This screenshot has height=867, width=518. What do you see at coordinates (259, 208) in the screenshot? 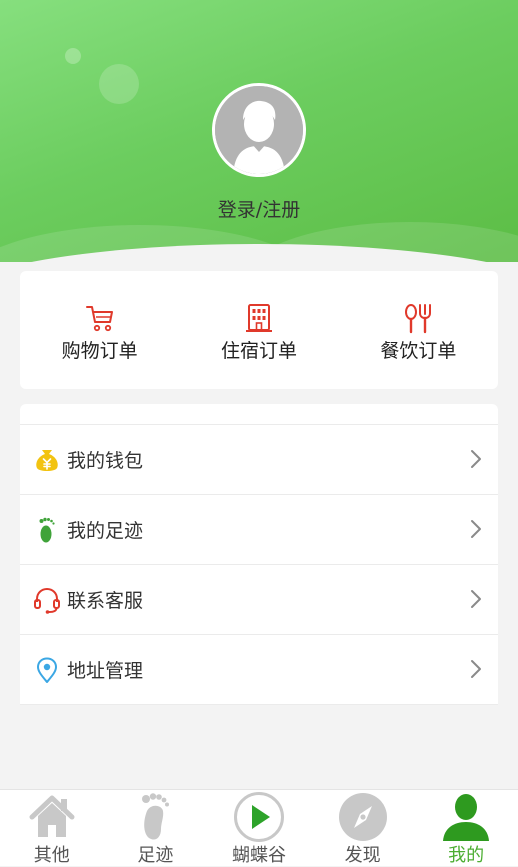
I see `login-register-link: 登录/注册` at bounding box center [259, 208].